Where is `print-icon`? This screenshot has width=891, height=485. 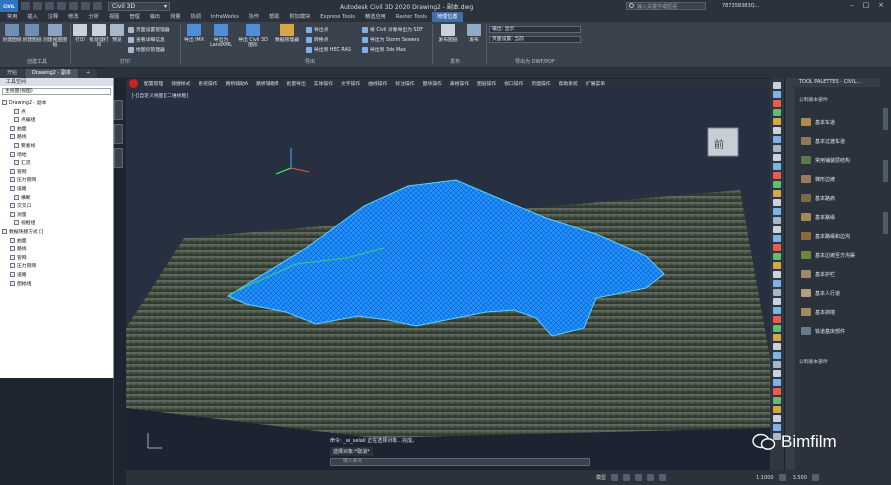
print-icon is located at coordinates (73, 6).